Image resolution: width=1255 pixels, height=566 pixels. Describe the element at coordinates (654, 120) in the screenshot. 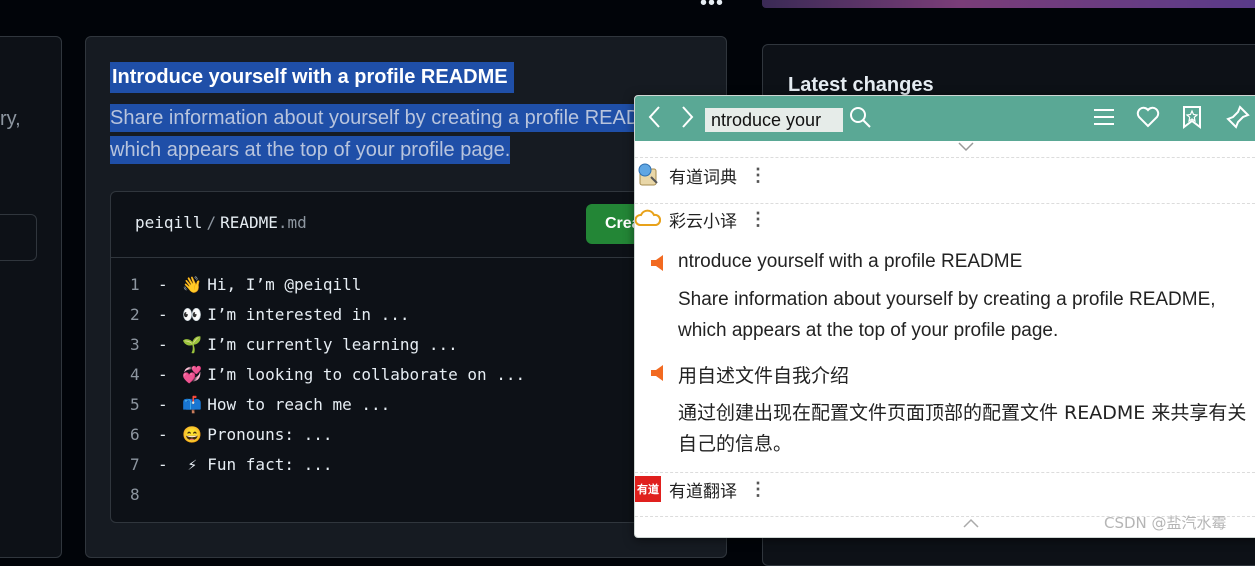

I see `back-icon` at that location.